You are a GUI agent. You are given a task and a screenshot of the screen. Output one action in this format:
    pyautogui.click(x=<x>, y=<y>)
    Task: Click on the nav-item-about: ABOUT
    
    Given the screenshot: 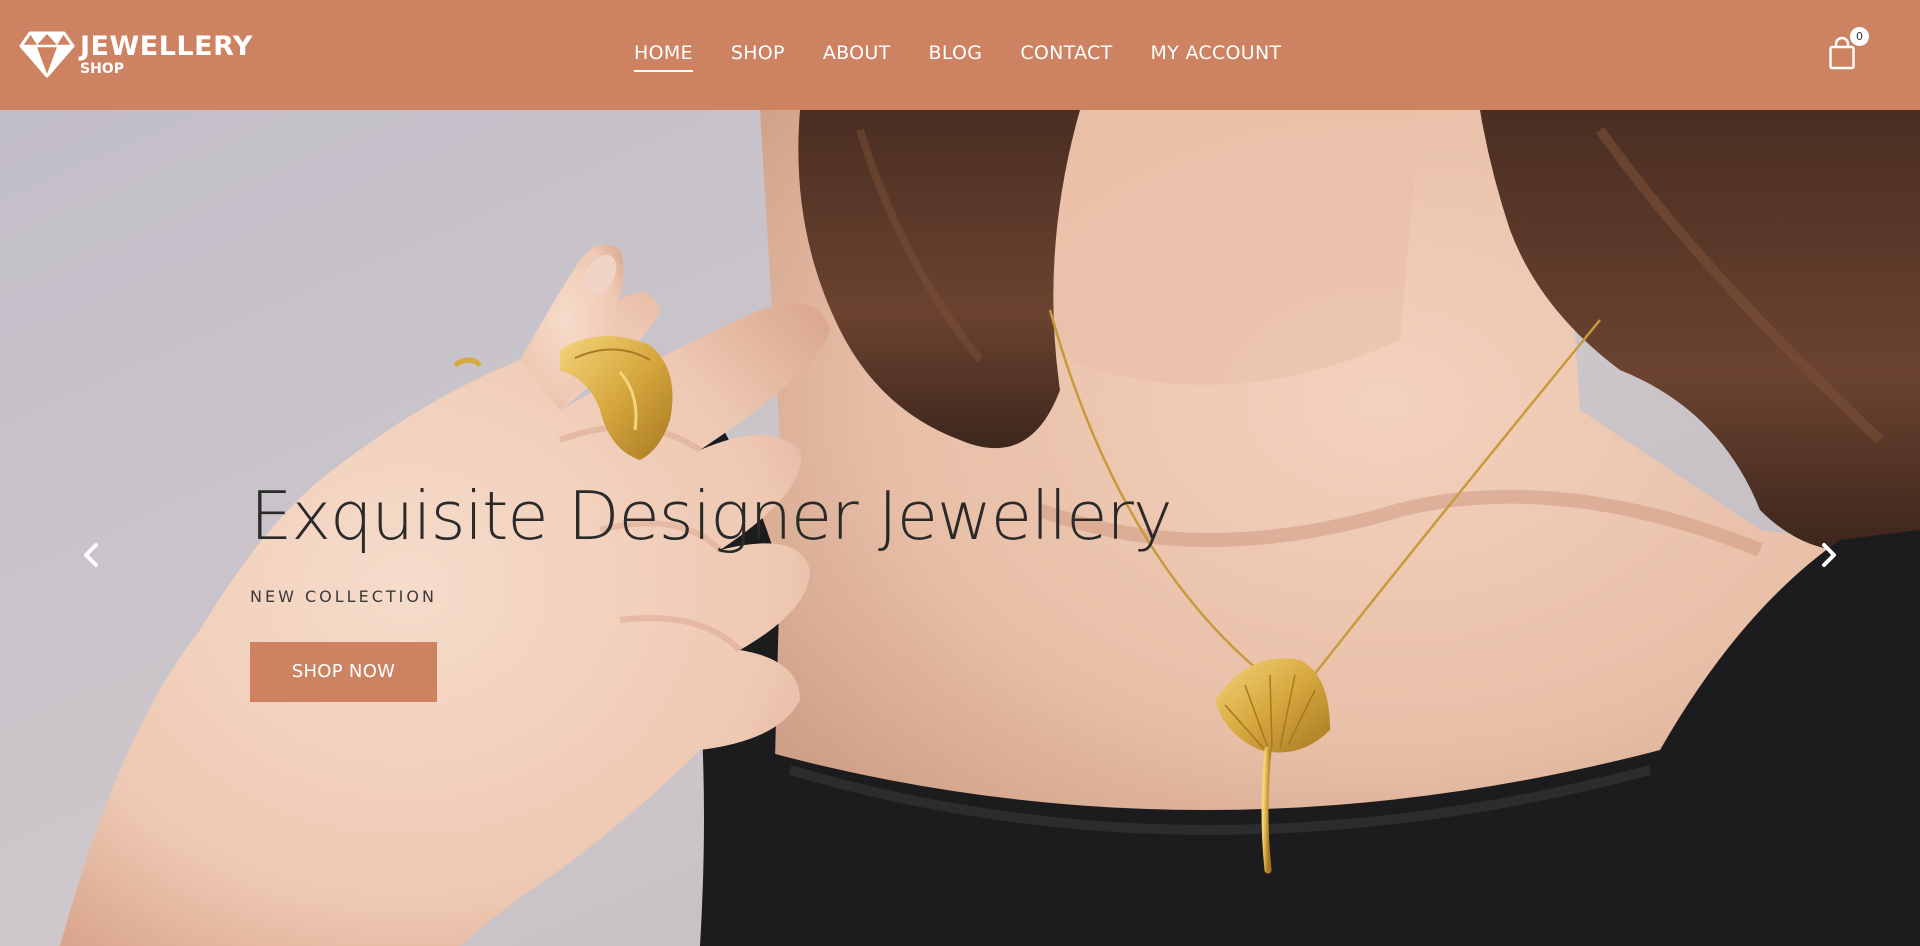 What is the action you would take?
    pyautogui.click(x=857, y=57)
    